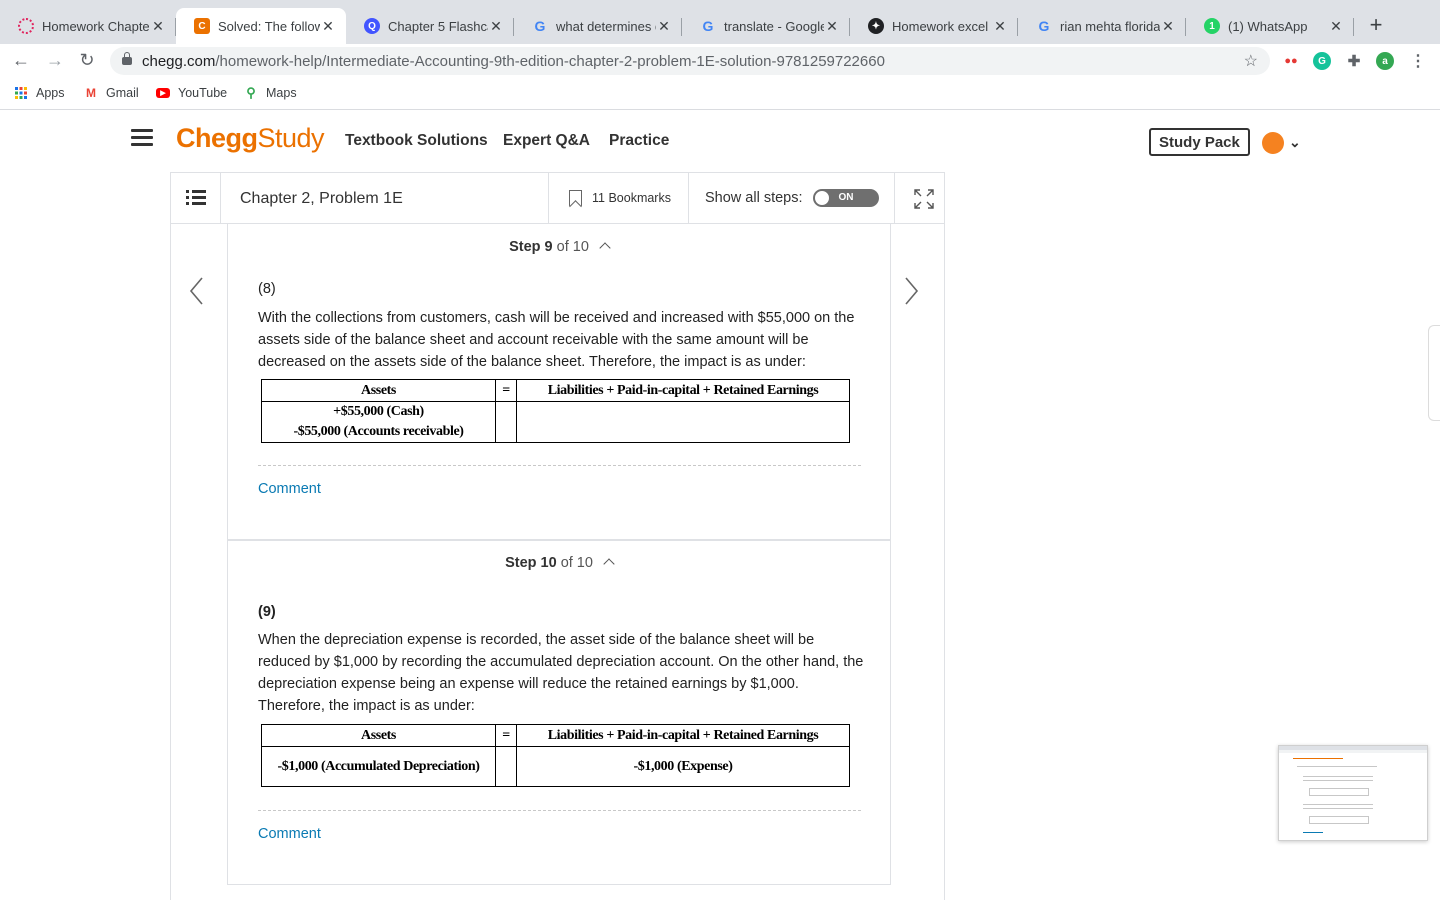  I want to click on youtube-icon: ▶, so click(163, 93).